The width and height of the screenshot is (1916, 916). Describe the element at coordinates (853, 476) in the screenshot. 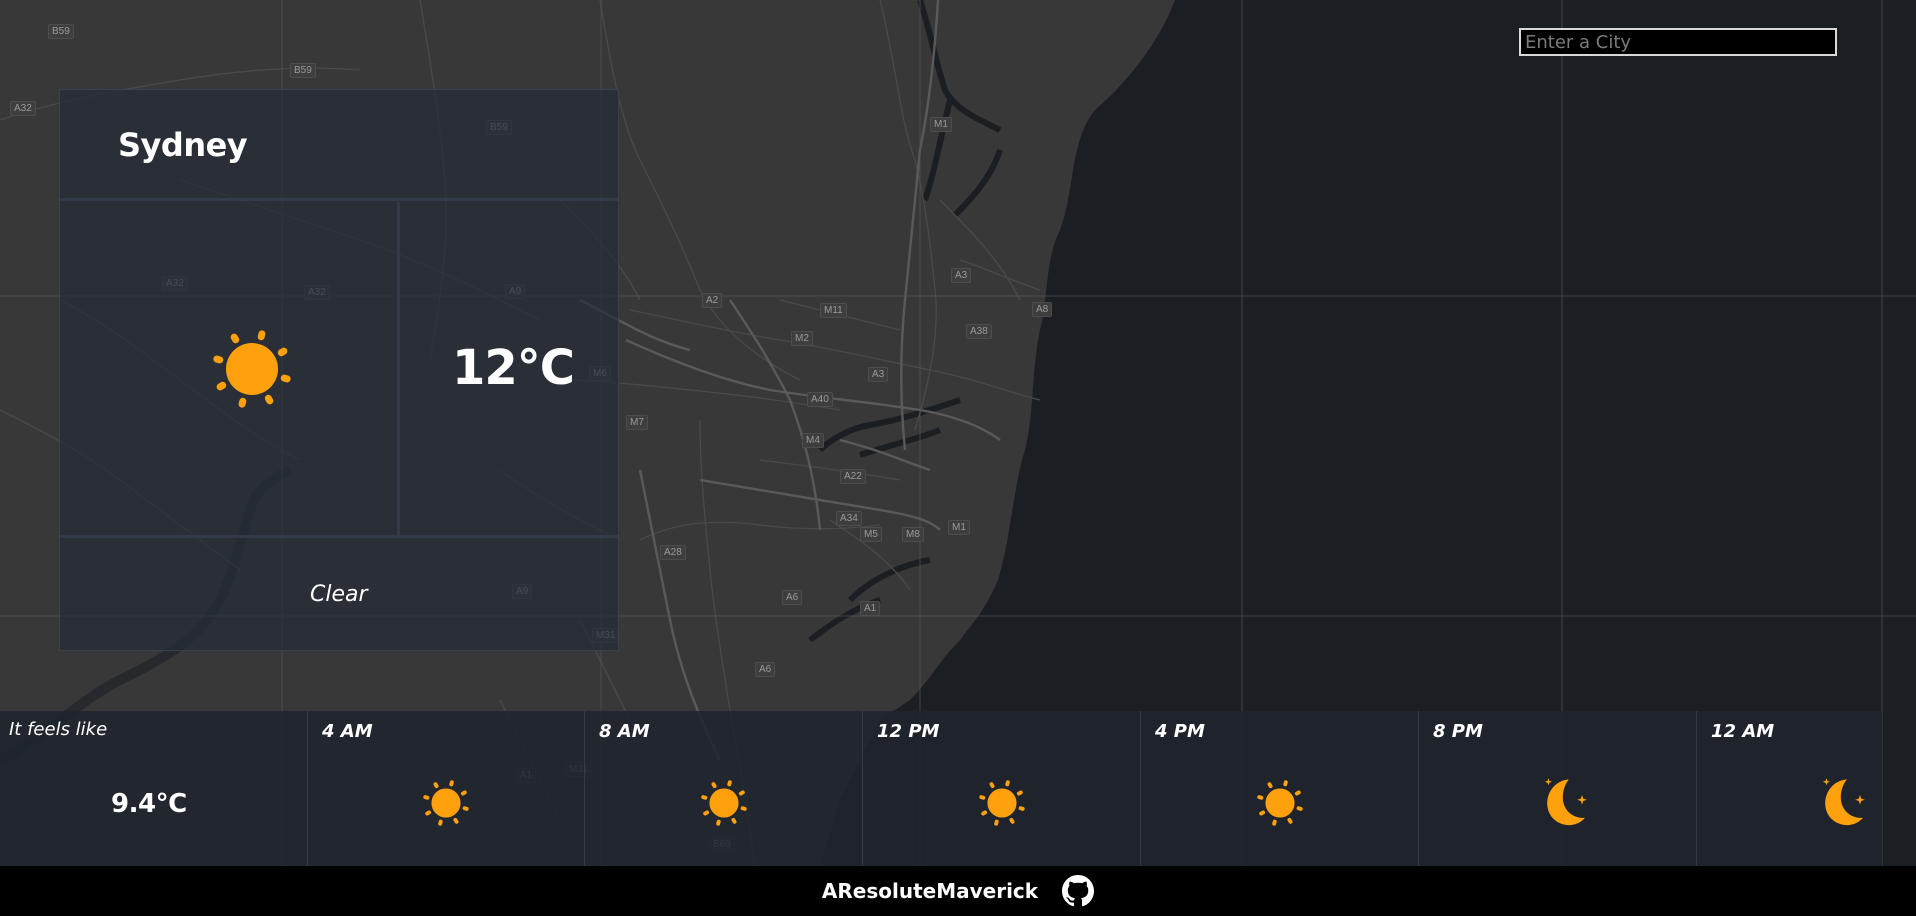

I see `road-label: A22` at that location.